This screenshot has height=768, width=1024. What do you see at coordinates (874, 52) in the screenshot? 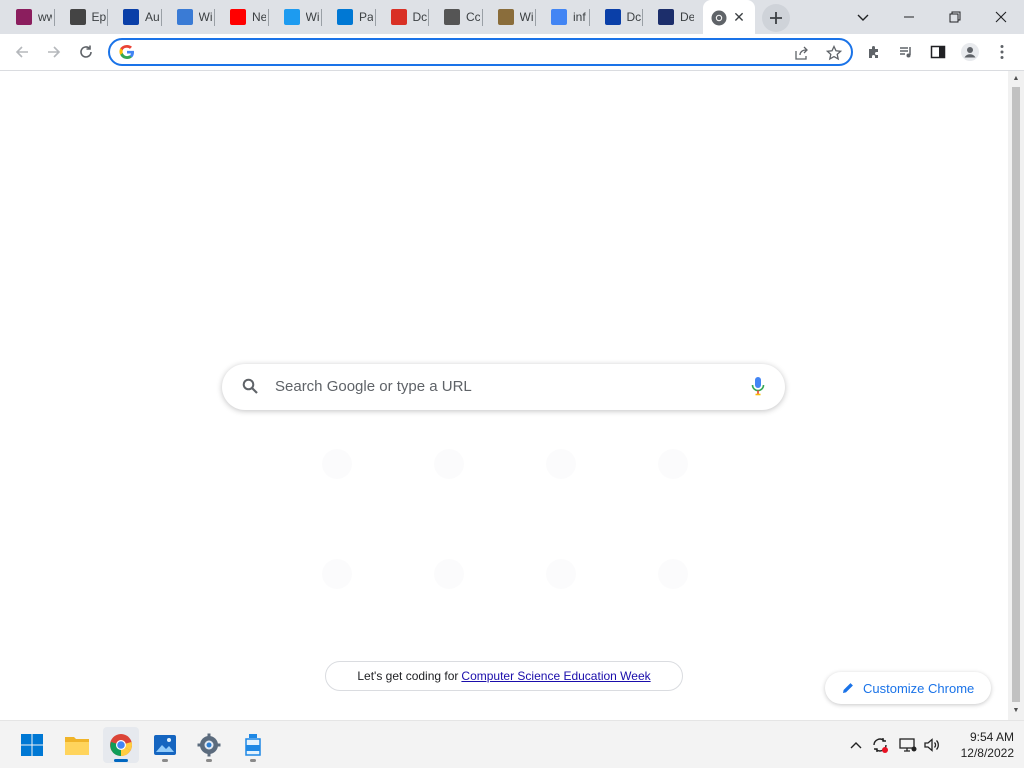
I see `extensions-puzzle-icon` at bounding box center [874, 52].